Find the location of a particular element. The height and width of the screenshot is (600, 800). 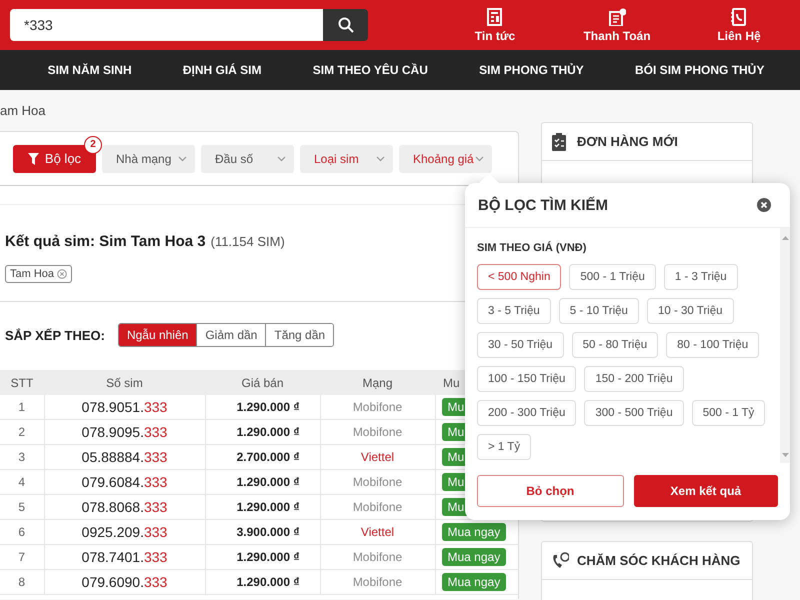

close-icon is located at coordinates (764, 205).